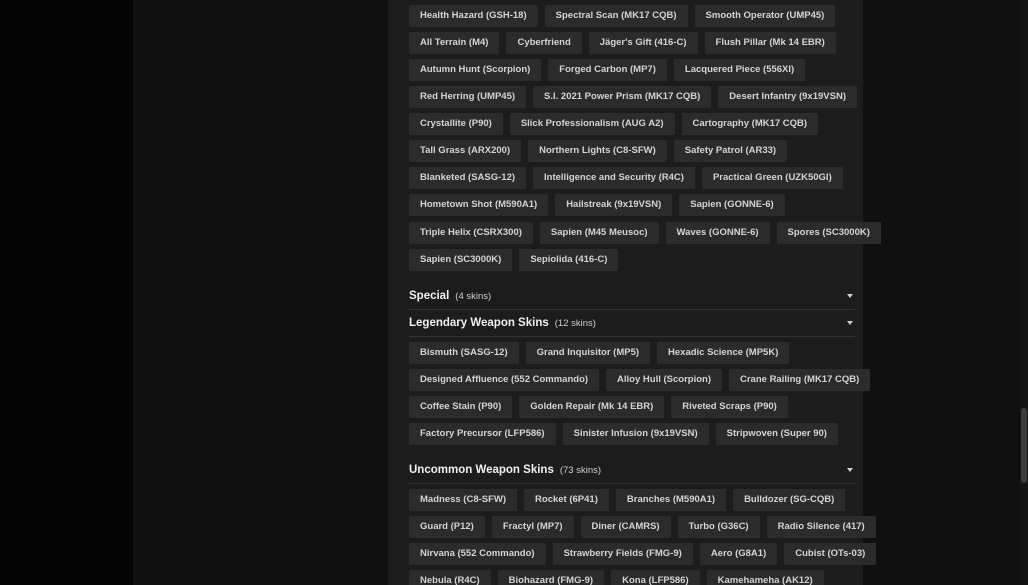  What do you see at coordinates (739, 70) in the screenshot?
I see `skin-chip: Lacquered Piece (556XI)` at bounding box center [739, 70].